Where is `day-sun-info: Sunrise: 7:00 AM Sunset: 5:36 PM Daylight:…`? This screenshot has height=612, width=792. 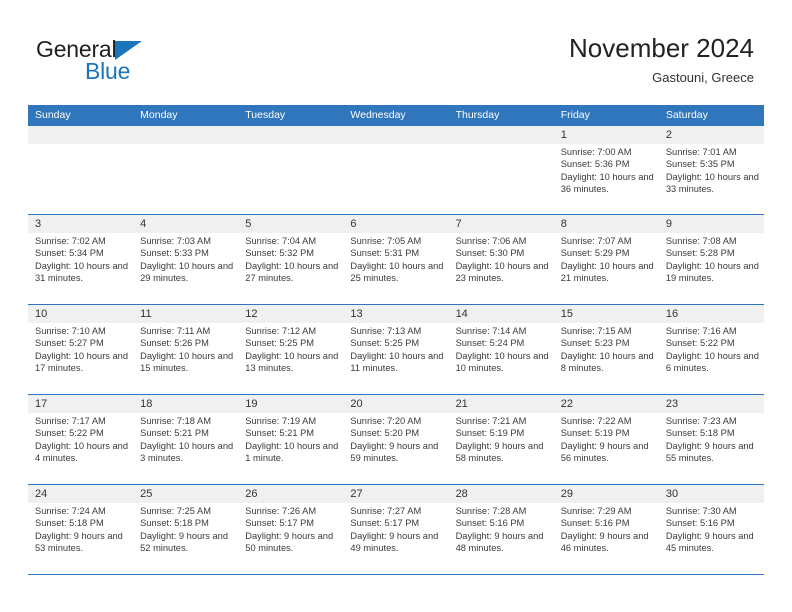 day-sun-info: Sunrise: 7:00 AM Sunset: 5:36 PM Daylight:… is located at coordinates (608, 170).